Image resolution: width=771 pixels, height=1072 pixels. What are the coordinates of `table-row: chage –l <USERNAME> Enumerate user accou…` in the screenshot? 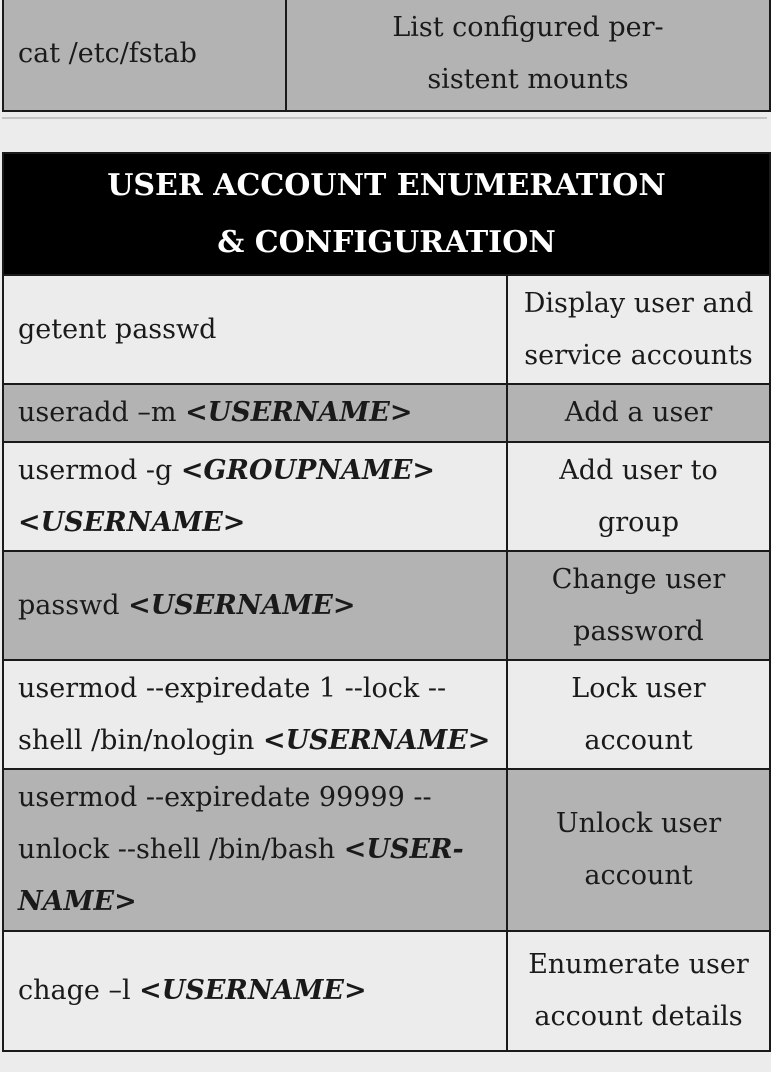 It's located at (386, 991).